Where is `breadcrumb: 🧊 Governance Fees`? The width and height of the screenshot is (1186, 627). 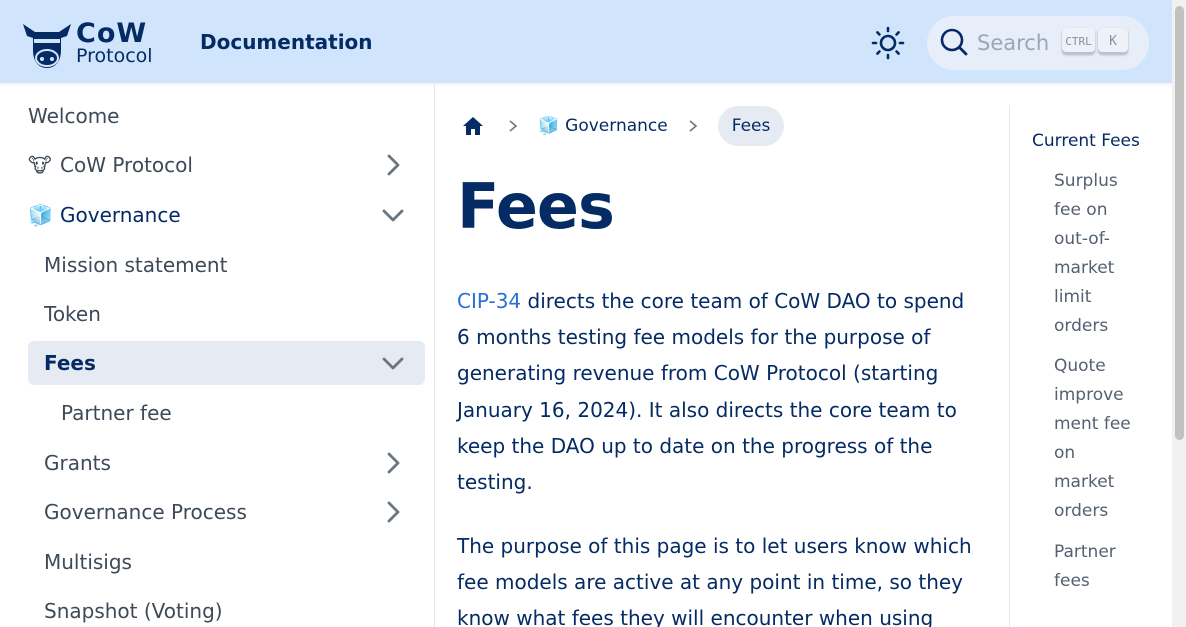
breadcrumb: 🧊 Governance Fees is located at coordinates (621, 126).